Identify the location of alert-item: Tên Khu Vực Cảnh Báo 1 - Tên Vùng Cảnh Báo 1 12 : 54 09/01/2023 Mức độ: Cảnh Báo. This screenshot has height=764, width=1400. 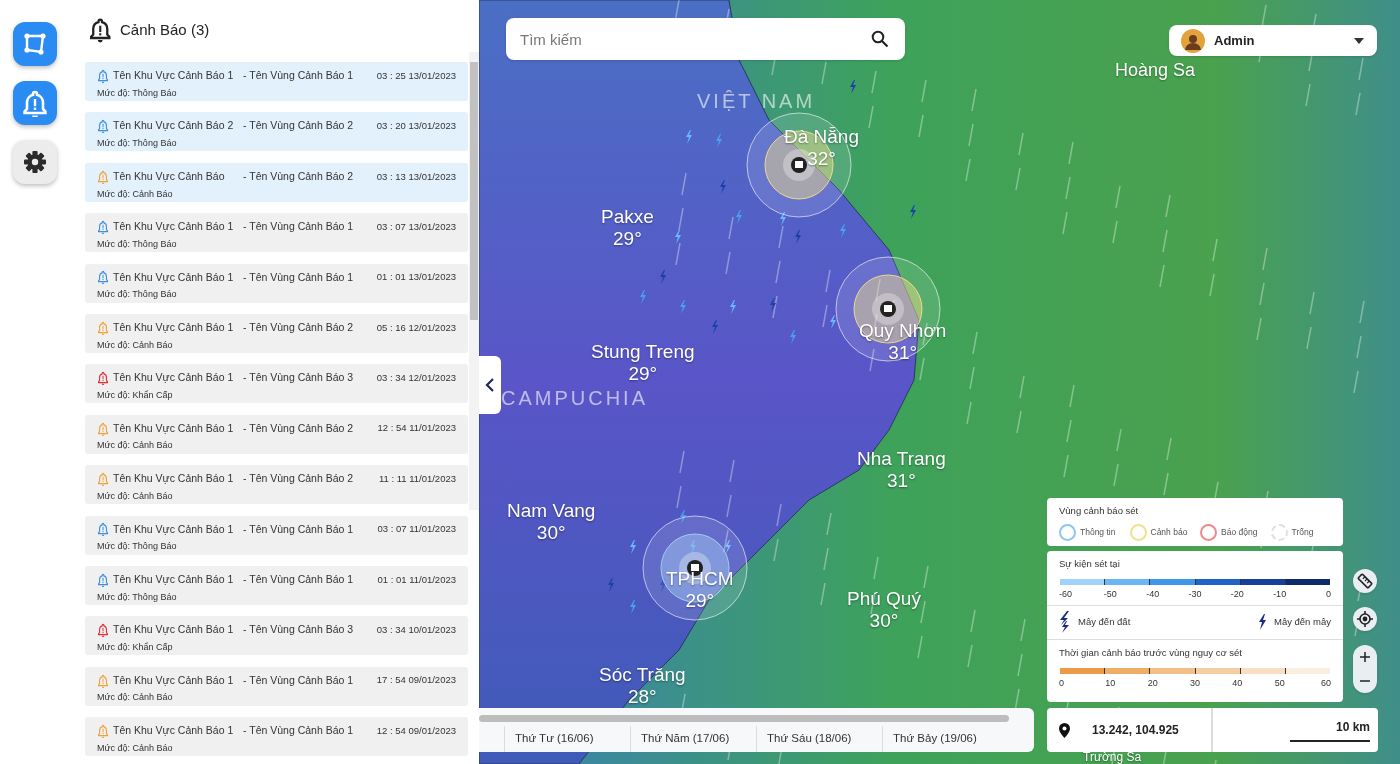
(276, 737).